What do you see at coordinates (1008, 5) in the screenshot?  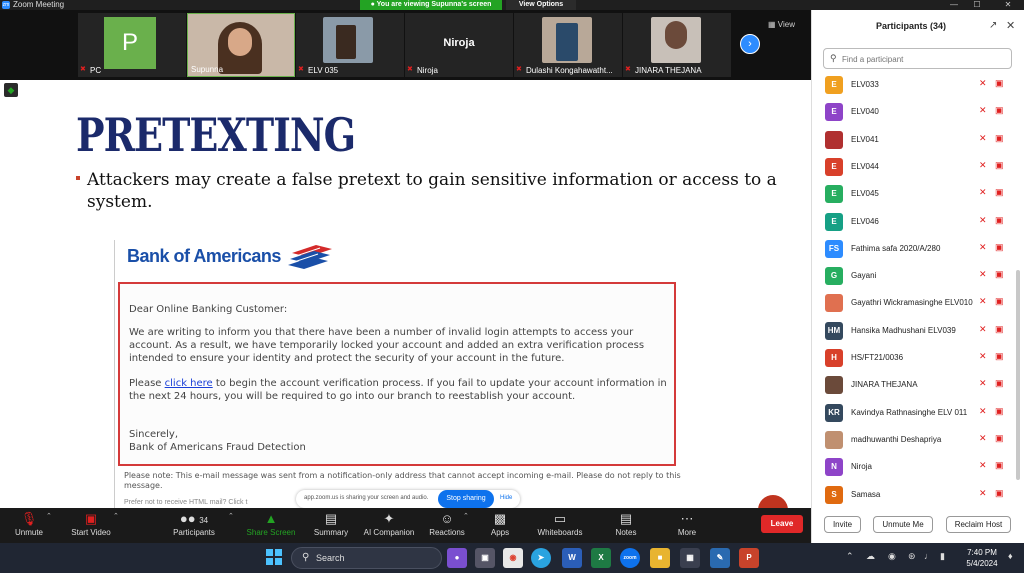 I see `close-window-button: ✕` at bounding box center [1008, 5].